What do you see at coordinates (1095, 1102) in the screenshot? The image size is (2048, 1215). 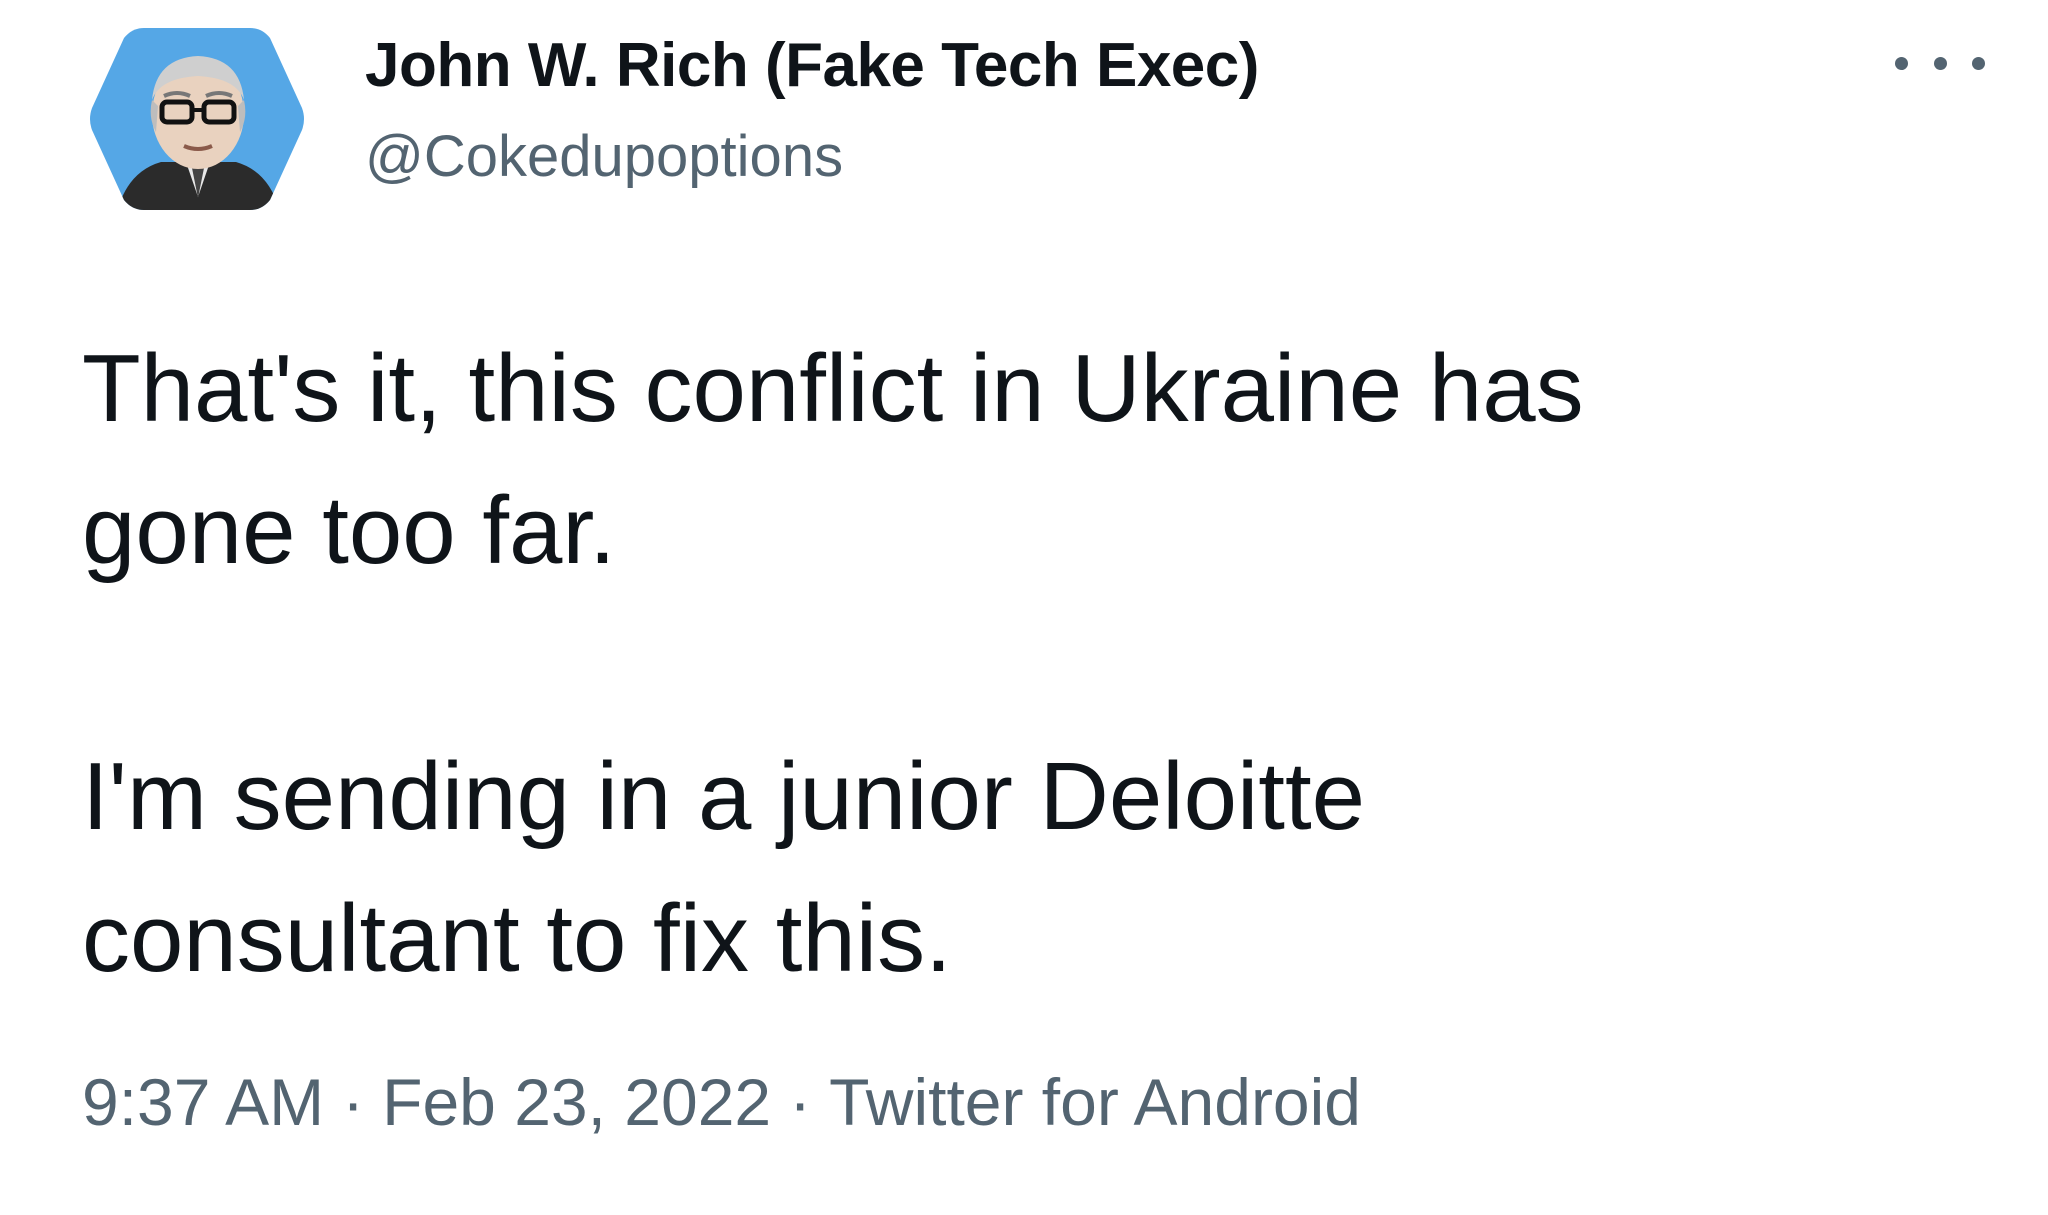 I see `tweet-source-link: Twitter for Android` at bounding box center [1095, 1102].